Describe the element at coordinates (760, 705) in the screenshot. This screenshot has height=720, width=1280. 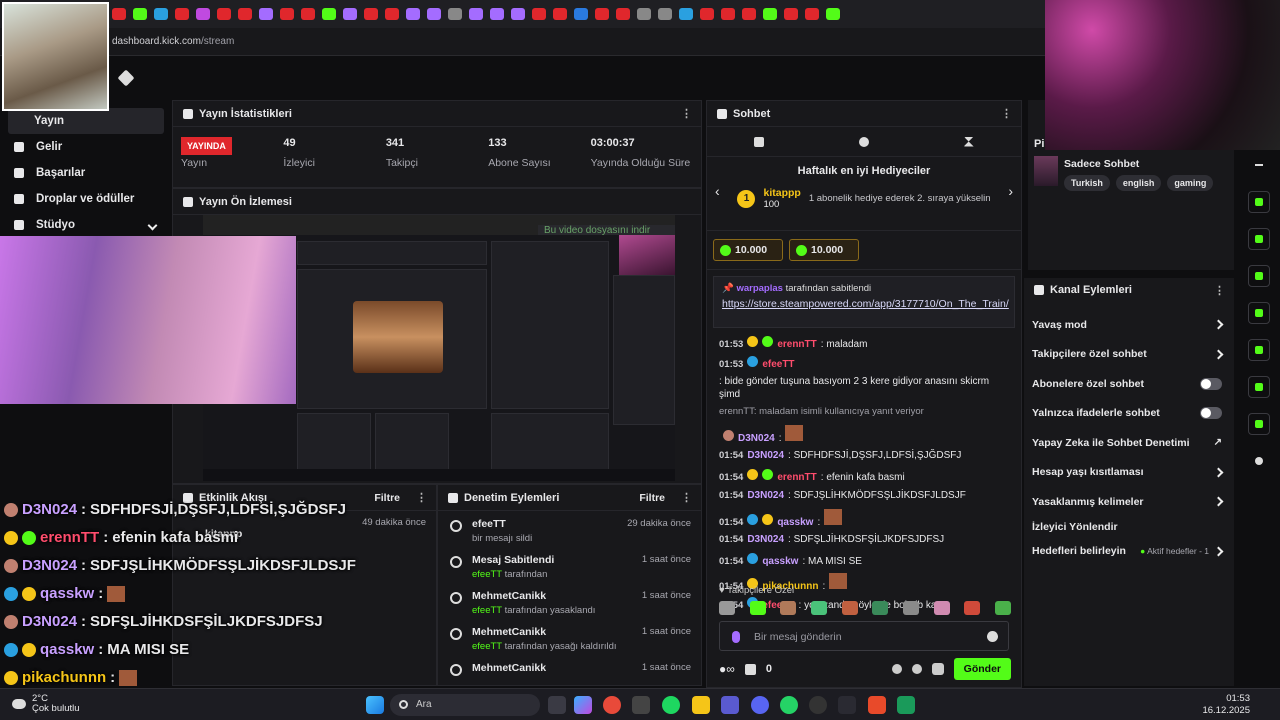
I see `discord-icon` at that location.